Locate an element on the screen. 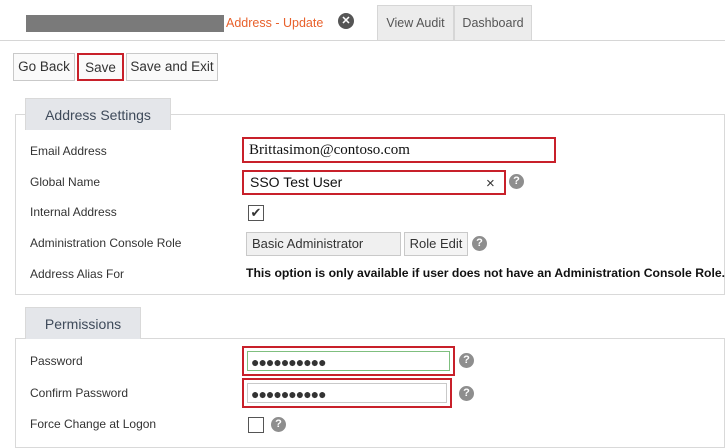 This screenshot has width=725, height=448. permissions-title: Permissions is located at coordinates (83, 323).